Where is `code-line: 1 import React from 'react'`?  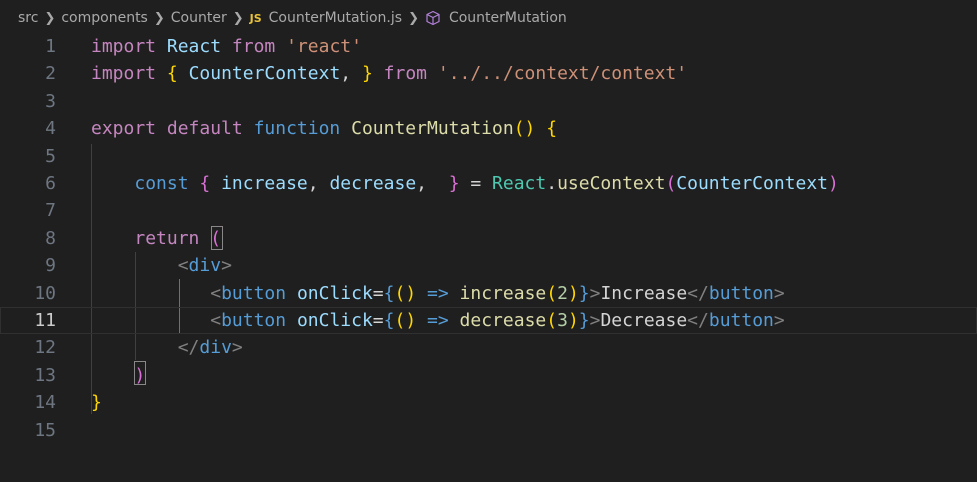
code-line: 1 import React from 'react' is located at coordinates (488, 46).